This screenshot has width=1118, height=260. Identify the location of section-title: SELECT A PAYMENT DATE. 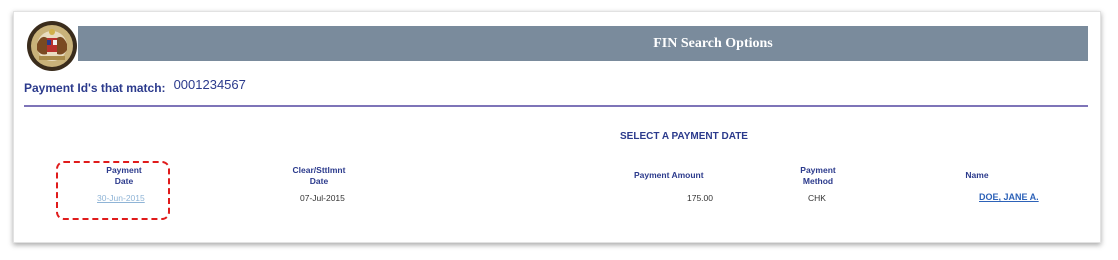
(684, 136).